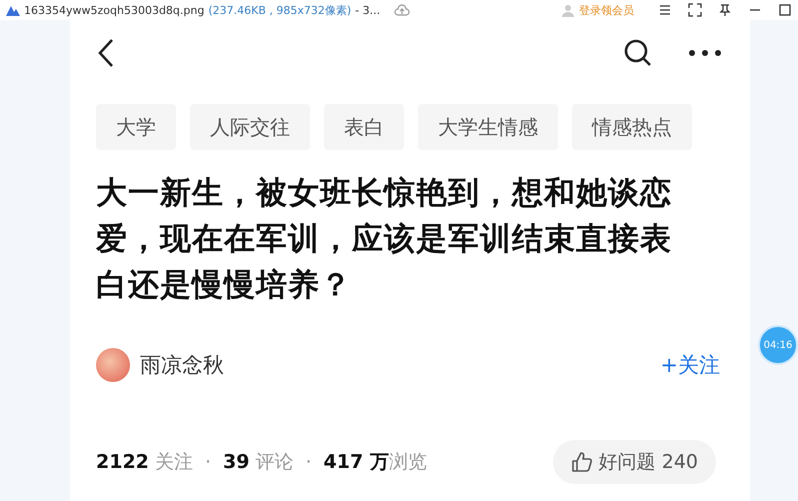 Image resolution: width=798 pixels, height=501 pixels. Describe the element at coordinates (375, 462) in the screenshot. I see `stat-count: 417 万浏览` at that location.